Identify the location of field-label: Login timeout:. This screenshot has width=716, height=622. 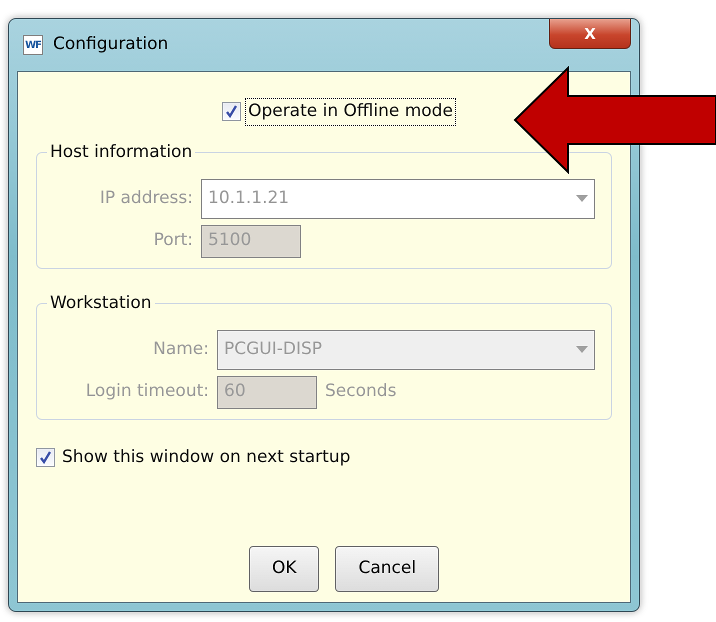
(146, 392).